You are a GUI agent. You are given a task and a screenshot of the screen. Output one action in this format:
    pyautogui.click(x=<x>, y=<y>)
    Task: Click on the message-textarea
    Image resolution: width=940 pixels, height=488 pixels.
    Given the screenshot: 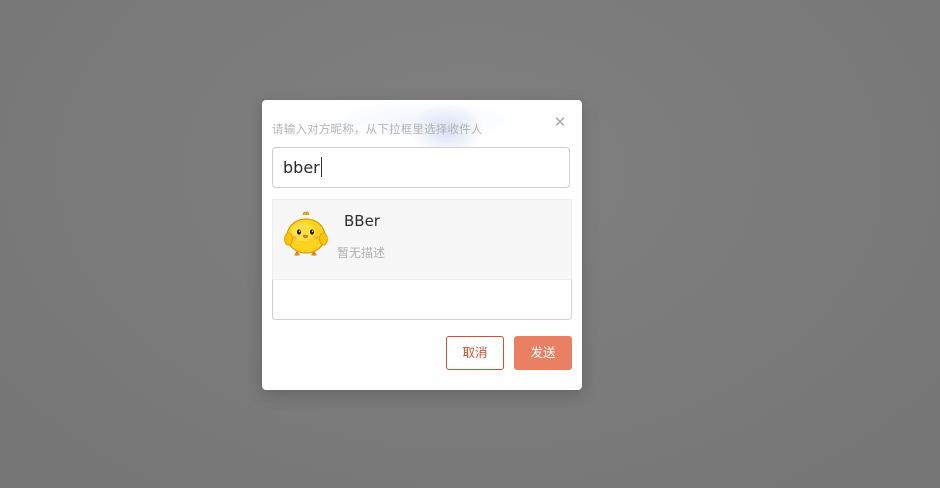 What is the action you would take?
    pyautogui.click(x=422, y=299)
    